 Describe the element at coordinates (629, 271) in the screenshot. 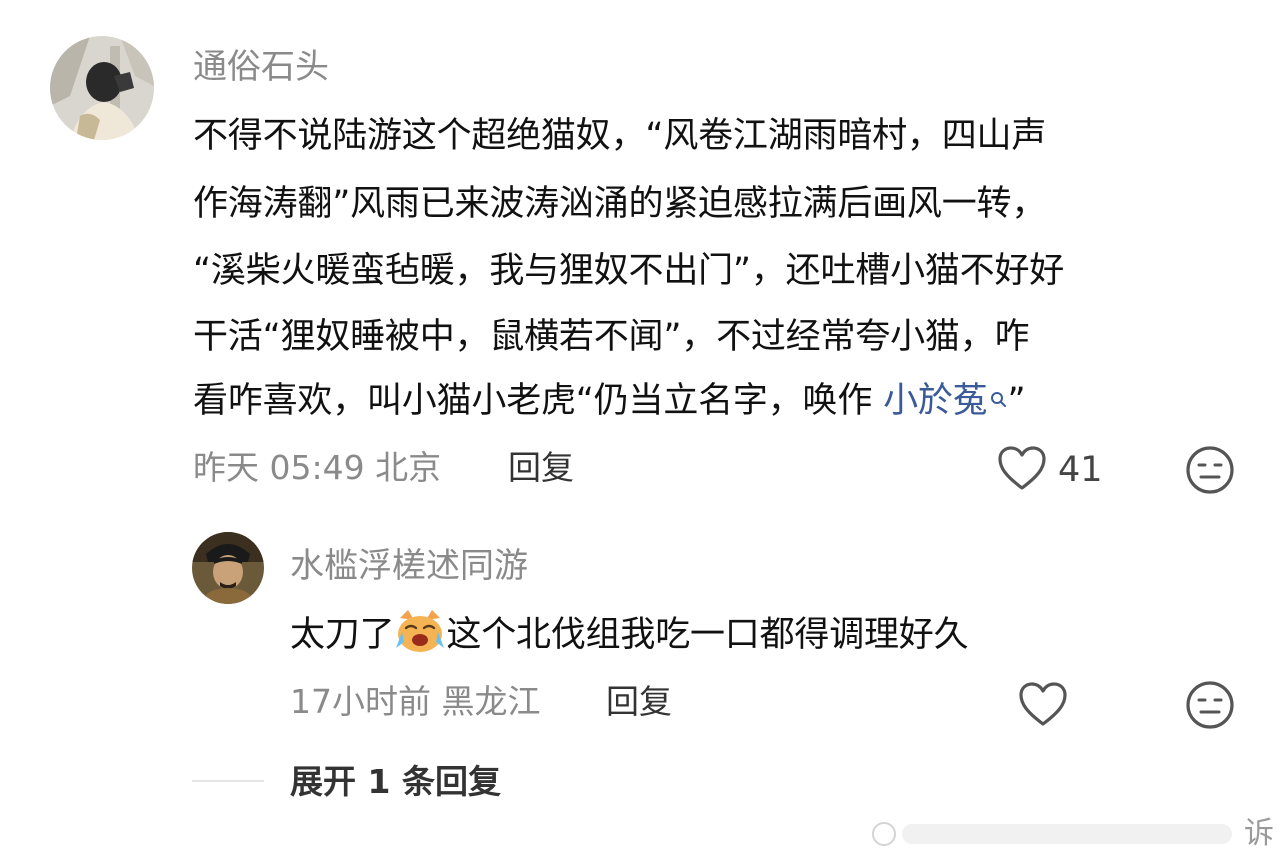

I see `comment-line-3: “溪柴火暖蛮毡暖，我与狸奴不出门”，还吐槽小猫不好好` at that location.